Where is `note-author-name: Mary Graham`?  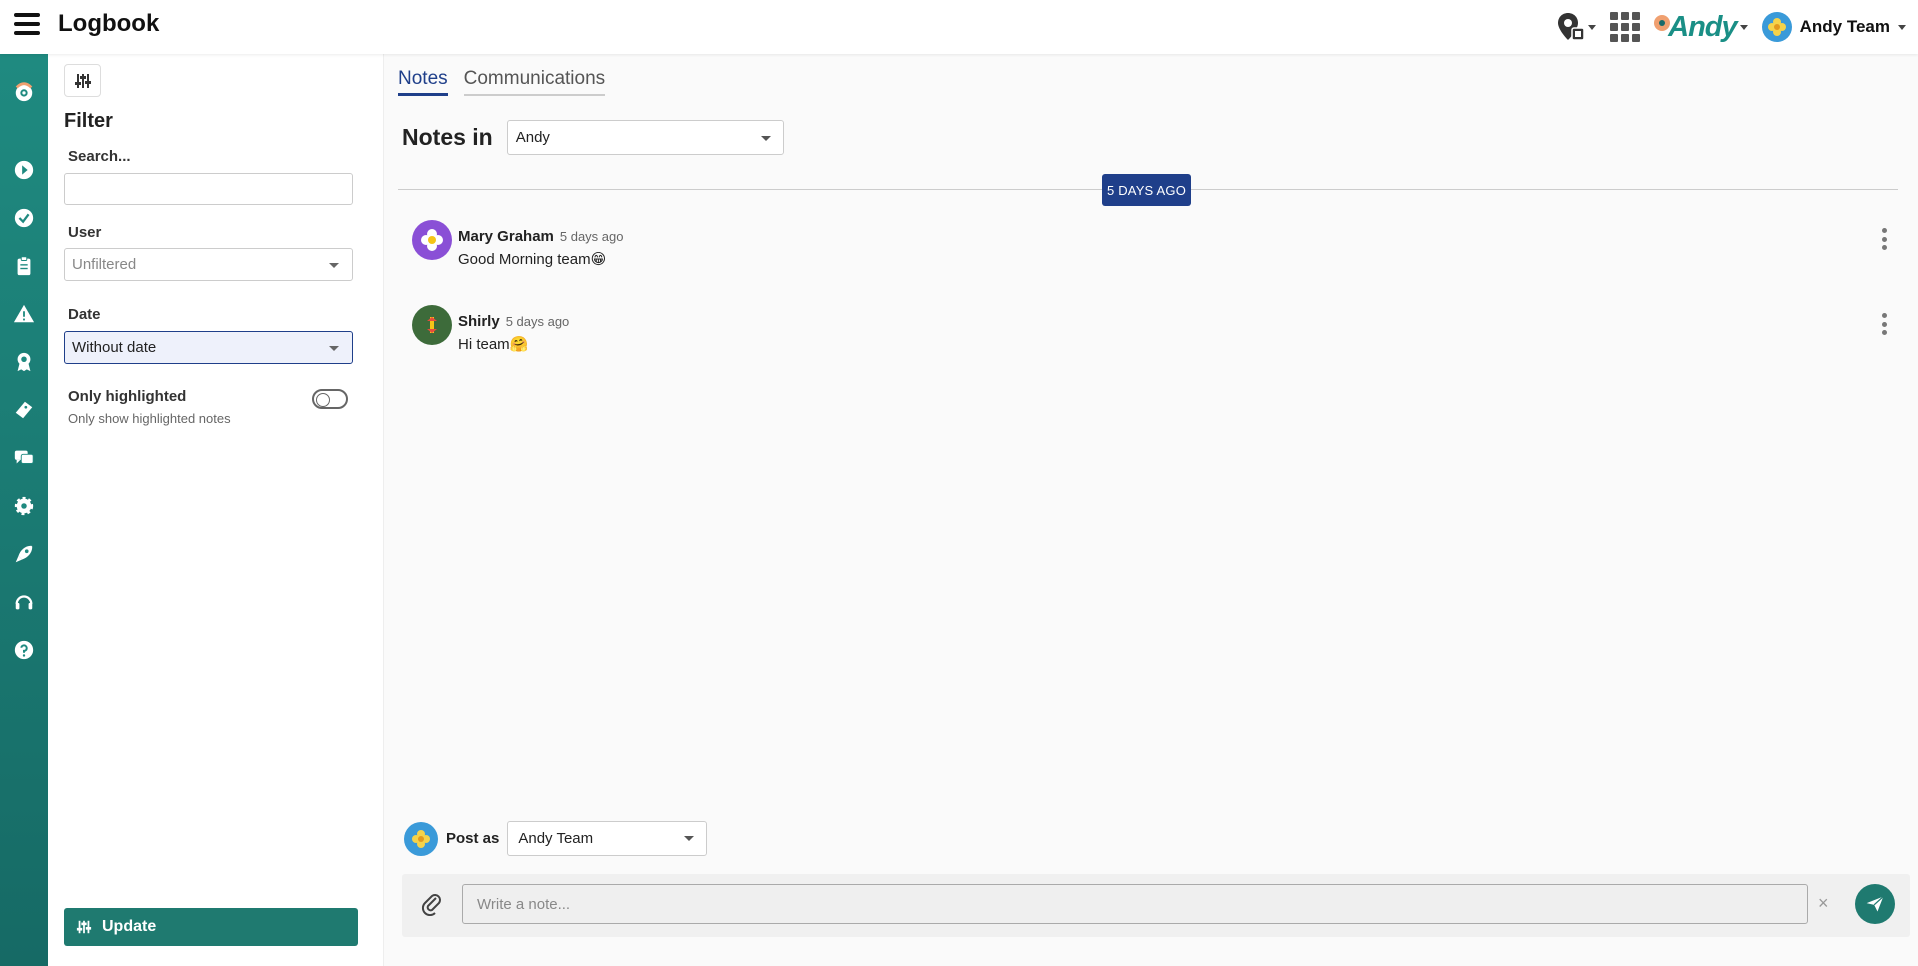
note-author-name: Mary Graham is located at coordinates (506, 236).